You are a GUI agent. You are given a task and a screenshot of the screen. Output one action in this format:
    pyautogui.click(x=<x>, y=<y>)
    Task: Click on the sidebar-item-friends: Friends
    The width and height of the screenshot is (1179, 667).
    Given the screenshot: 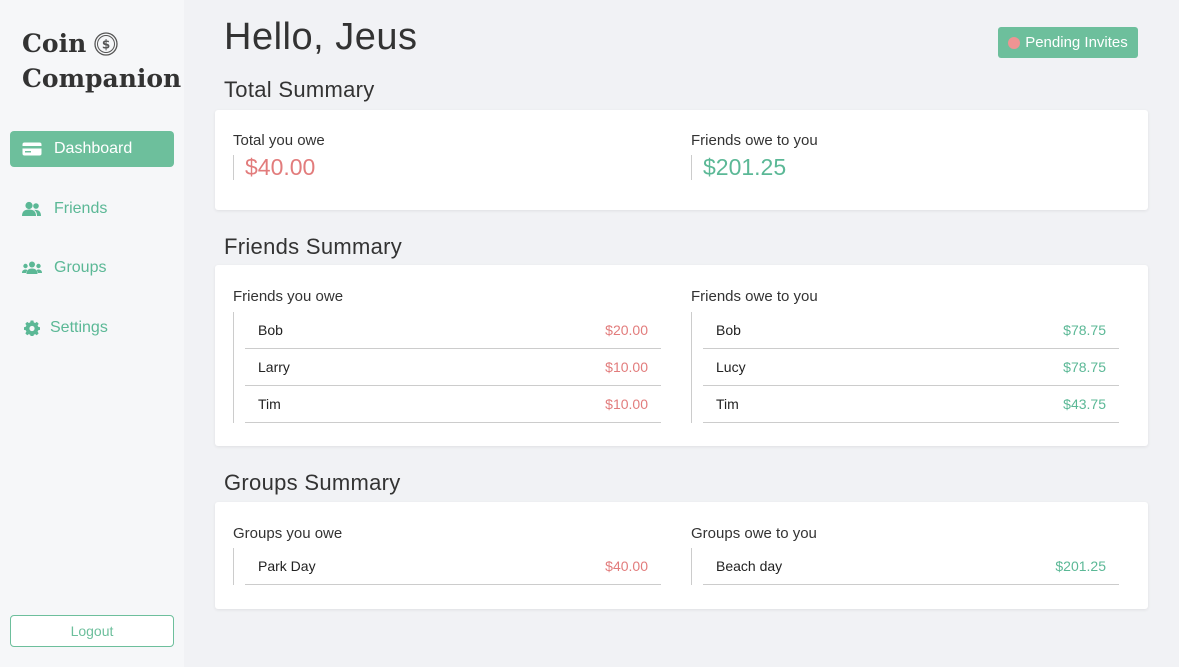 What is the action you would take?
    pyautogui.click(x=92, y=209)
    